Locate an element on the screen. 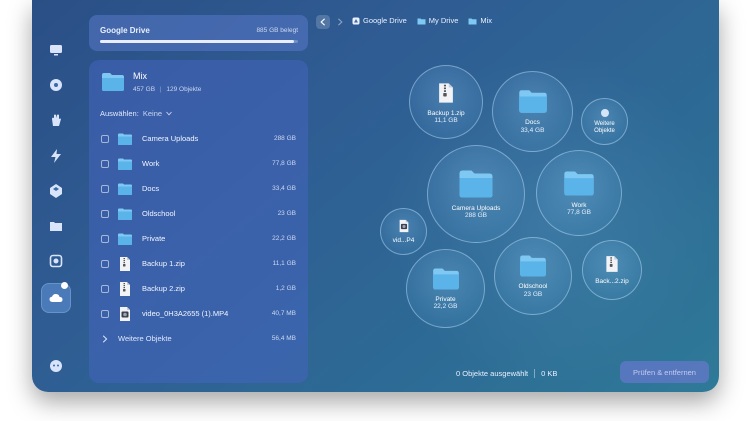  item-name: Docs is located at coordinates (151, 188).